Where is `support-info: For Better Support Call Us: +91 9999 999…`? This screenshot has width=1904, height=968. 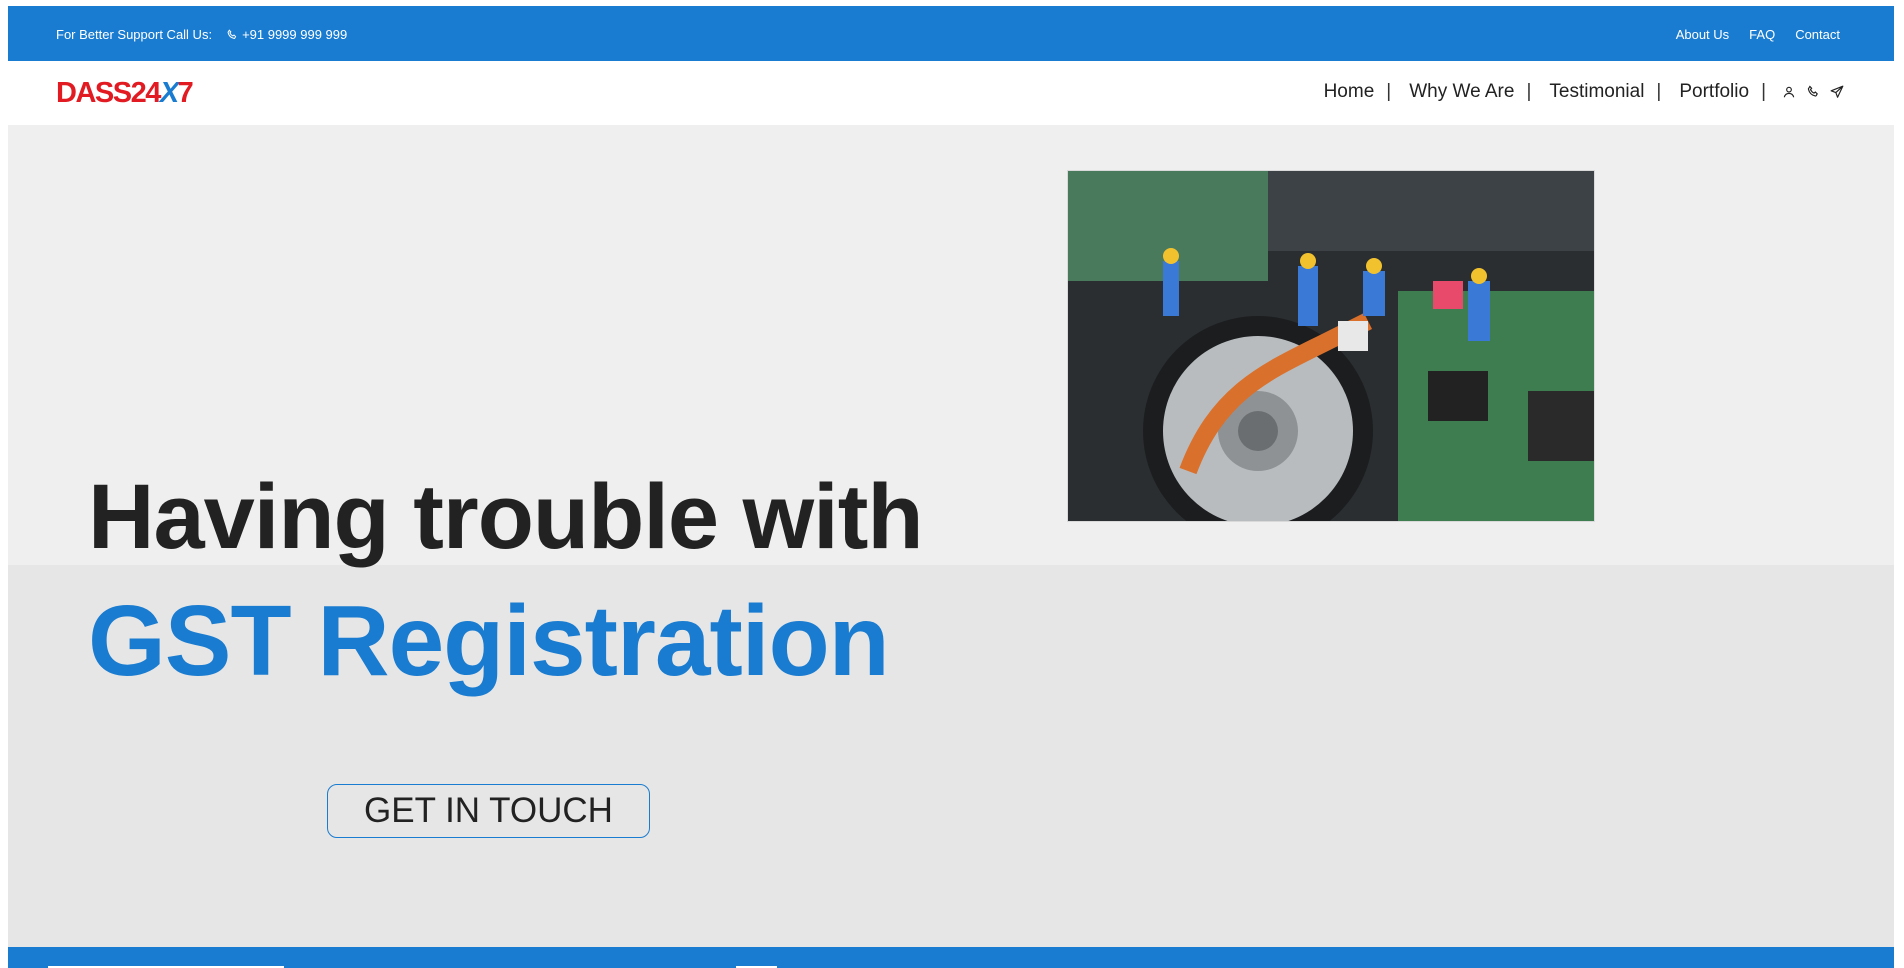
support-info: For Better Support Call Us: +91 9999 999… is located at coordinates (201, 34).